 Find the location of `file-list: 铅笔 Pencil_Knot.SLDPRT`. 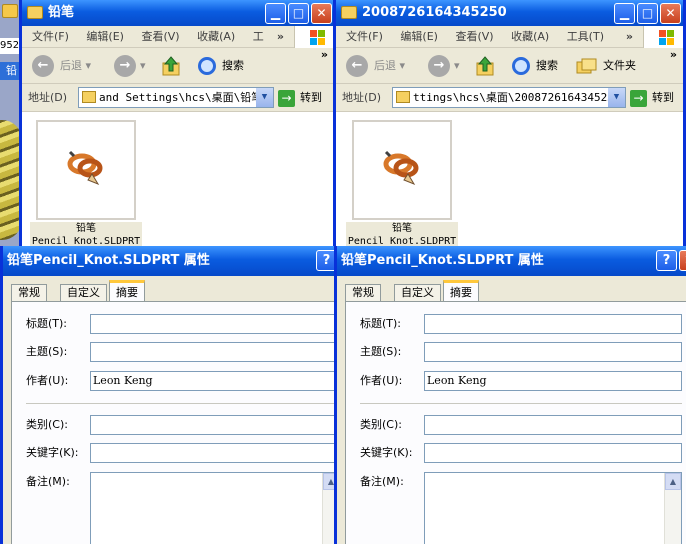

file-list: 铅笔 Pencil_Knot.SLDPRT is located at coordinates (509, 179).